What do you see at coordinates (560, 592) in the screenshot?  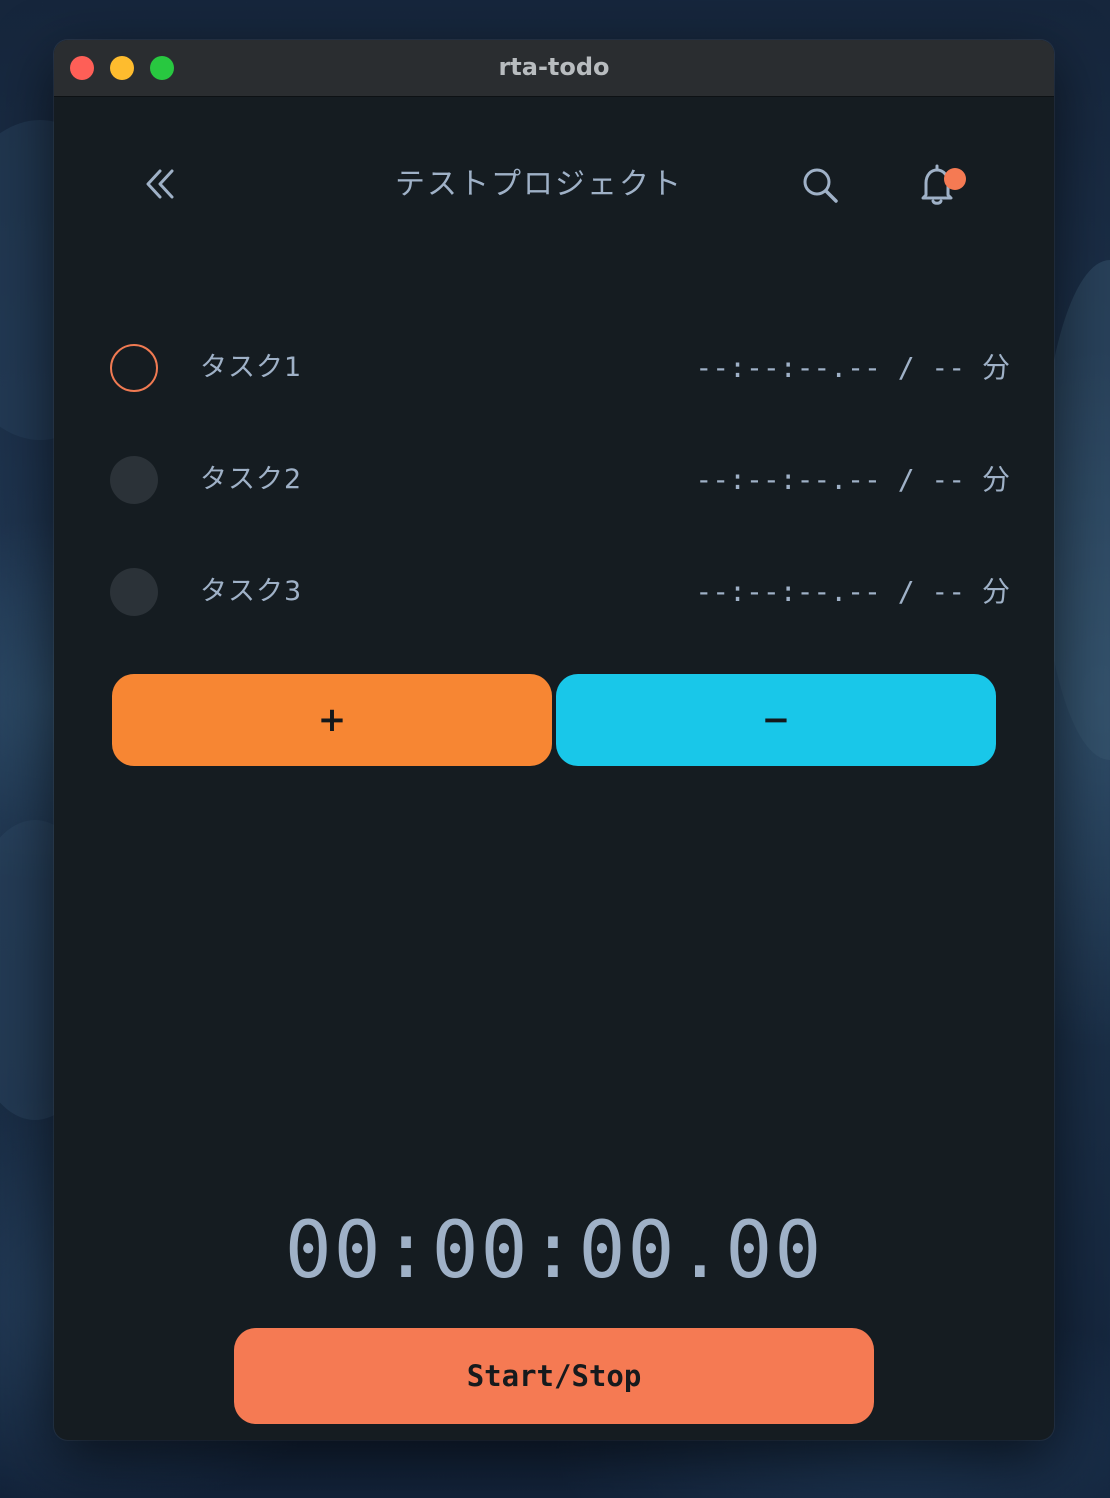 I see `task-row: タスク3 --:--:--.-- / -- 分` at bounding box center [560, 592].